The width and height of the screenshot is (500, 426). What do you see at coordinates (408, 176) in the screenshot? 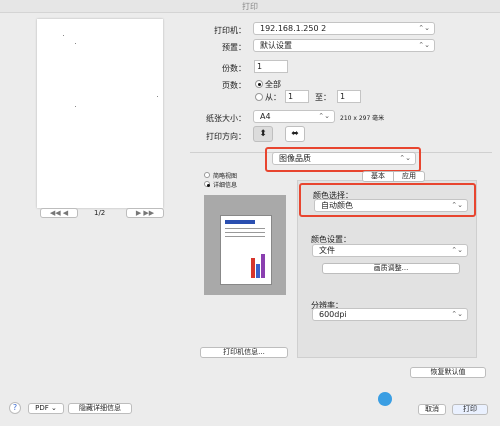
I see `tab-apply: 应用` at bounding box center [408, 176].